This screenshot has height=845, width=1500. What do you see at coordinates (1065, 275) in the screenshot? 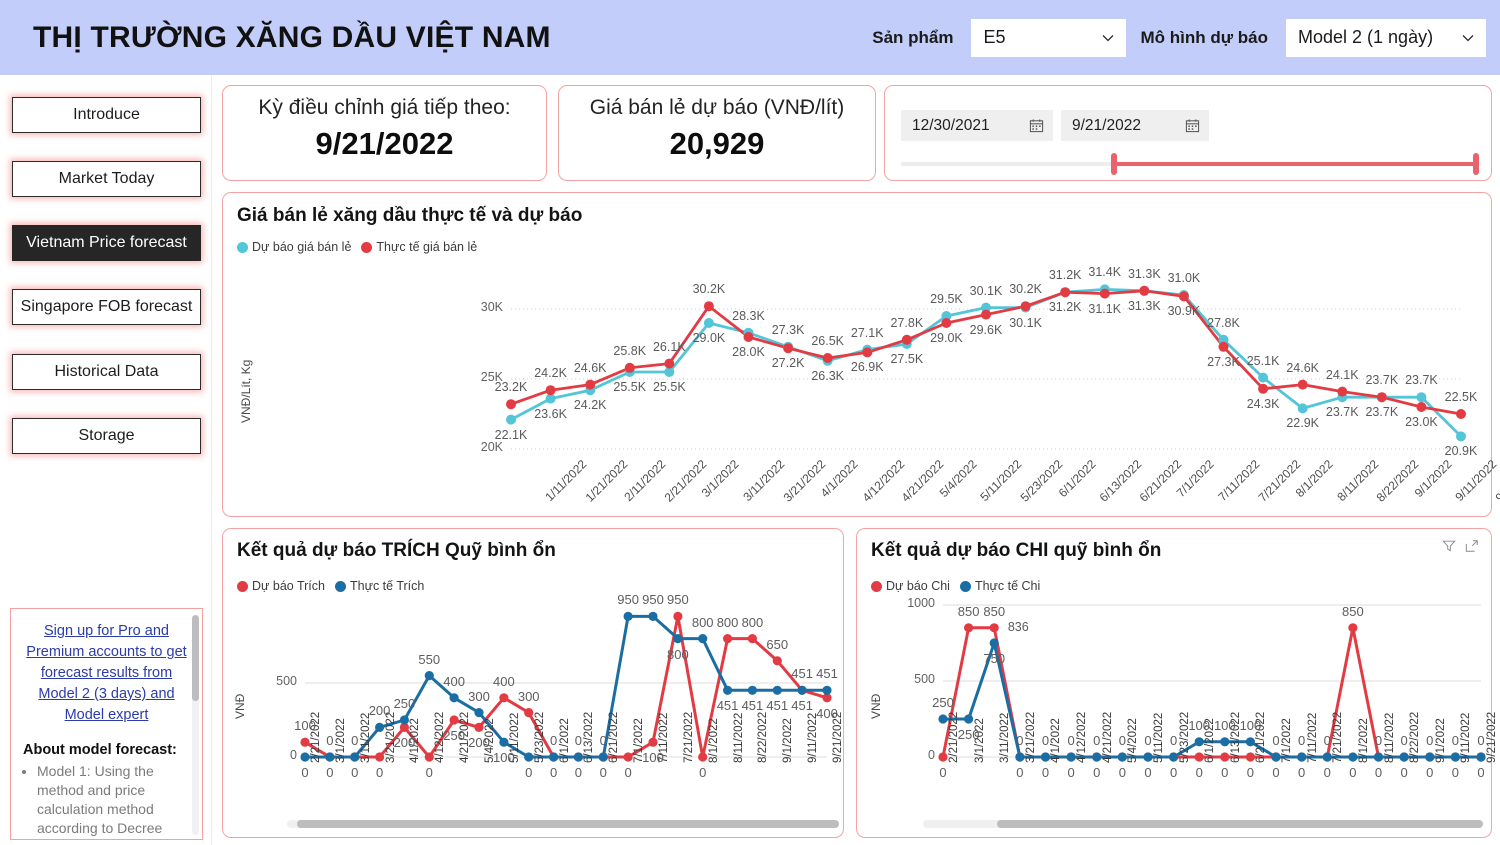
I see `data-label: 31.2K` at bounding box center [1065, 275].